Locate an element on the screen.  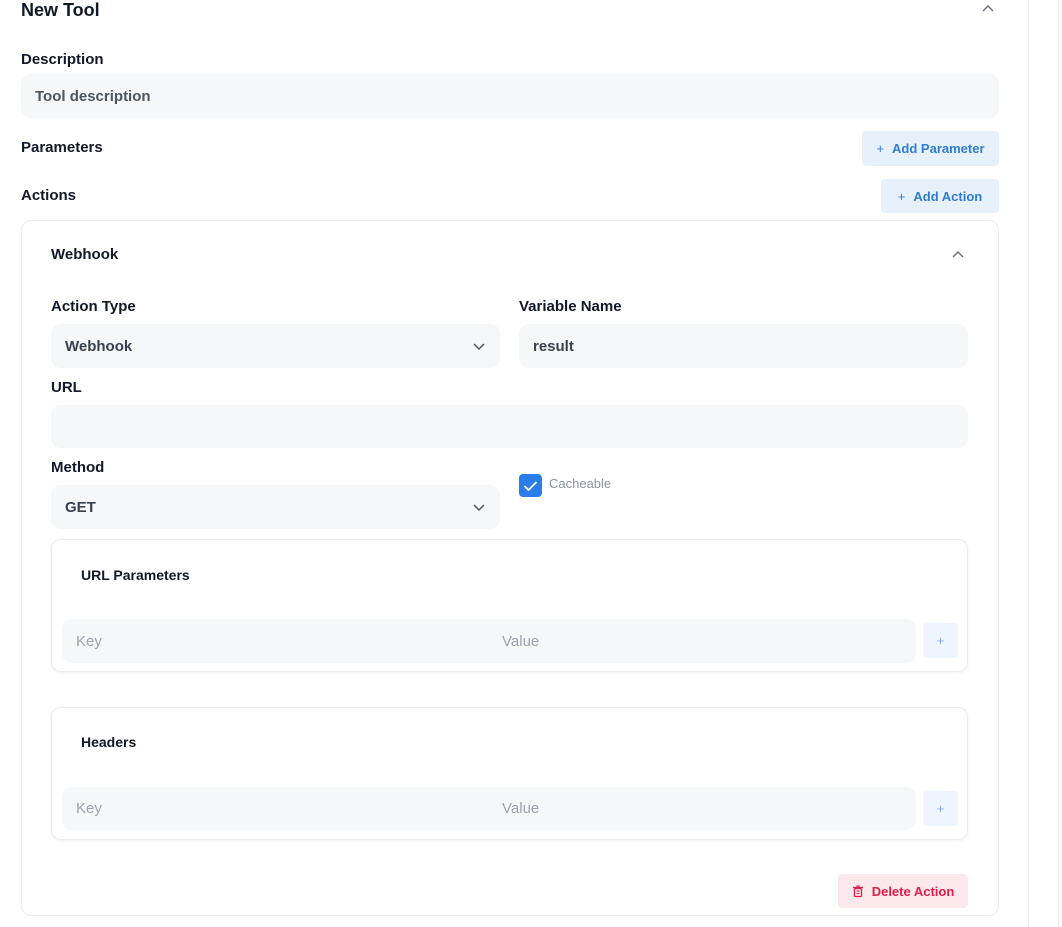
scrollbar-track is located at coordinates (1058, 463).